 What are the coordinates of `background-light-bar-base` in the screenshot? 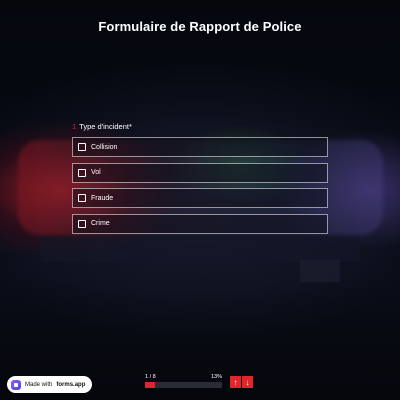 It's located at (200, 249).